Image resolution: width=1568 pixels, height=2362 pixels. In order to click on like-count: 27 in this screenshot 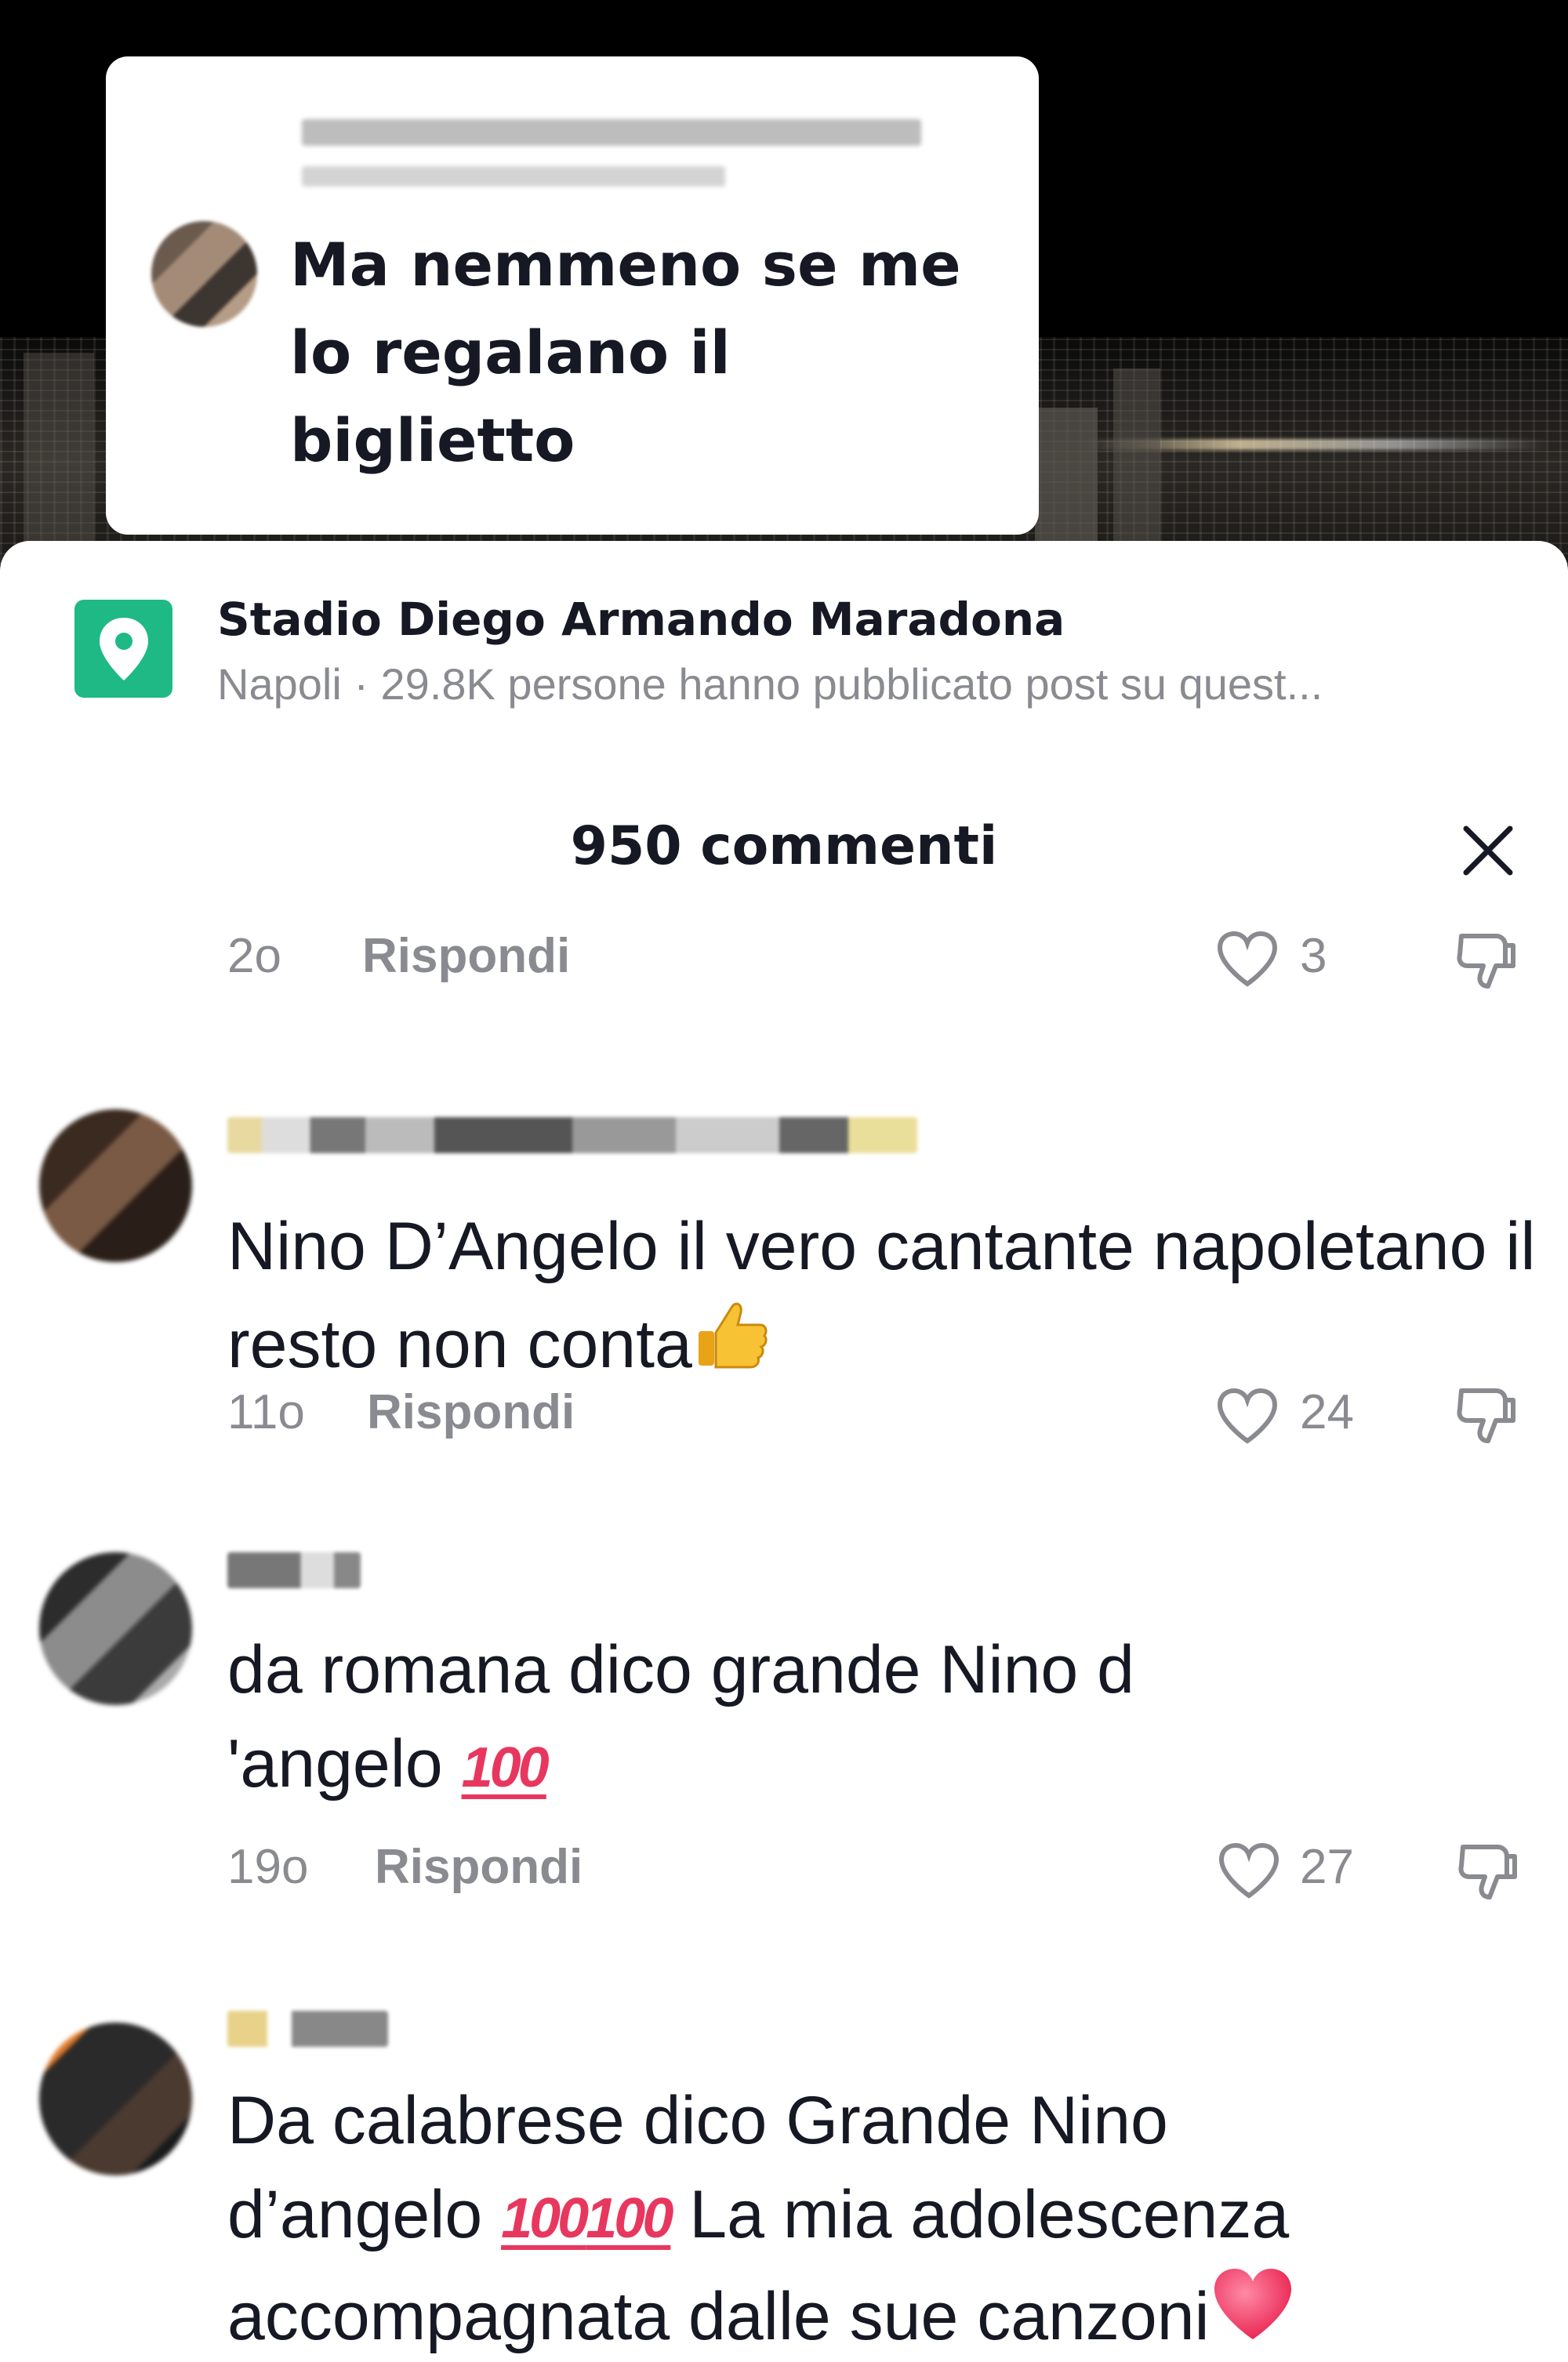, I will do `click(1327, 1867)`.